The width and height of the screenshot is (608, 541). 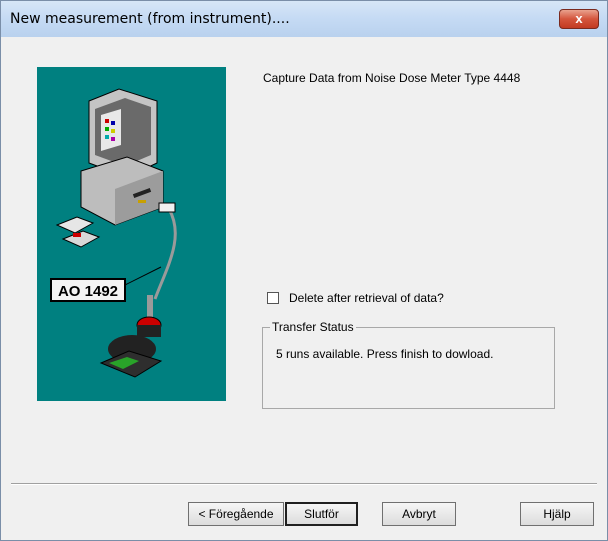 What do you see at coordinates (557, 514) in the screenshot?
I see `help-button: Hjälp` at bounding box center [557, 514].